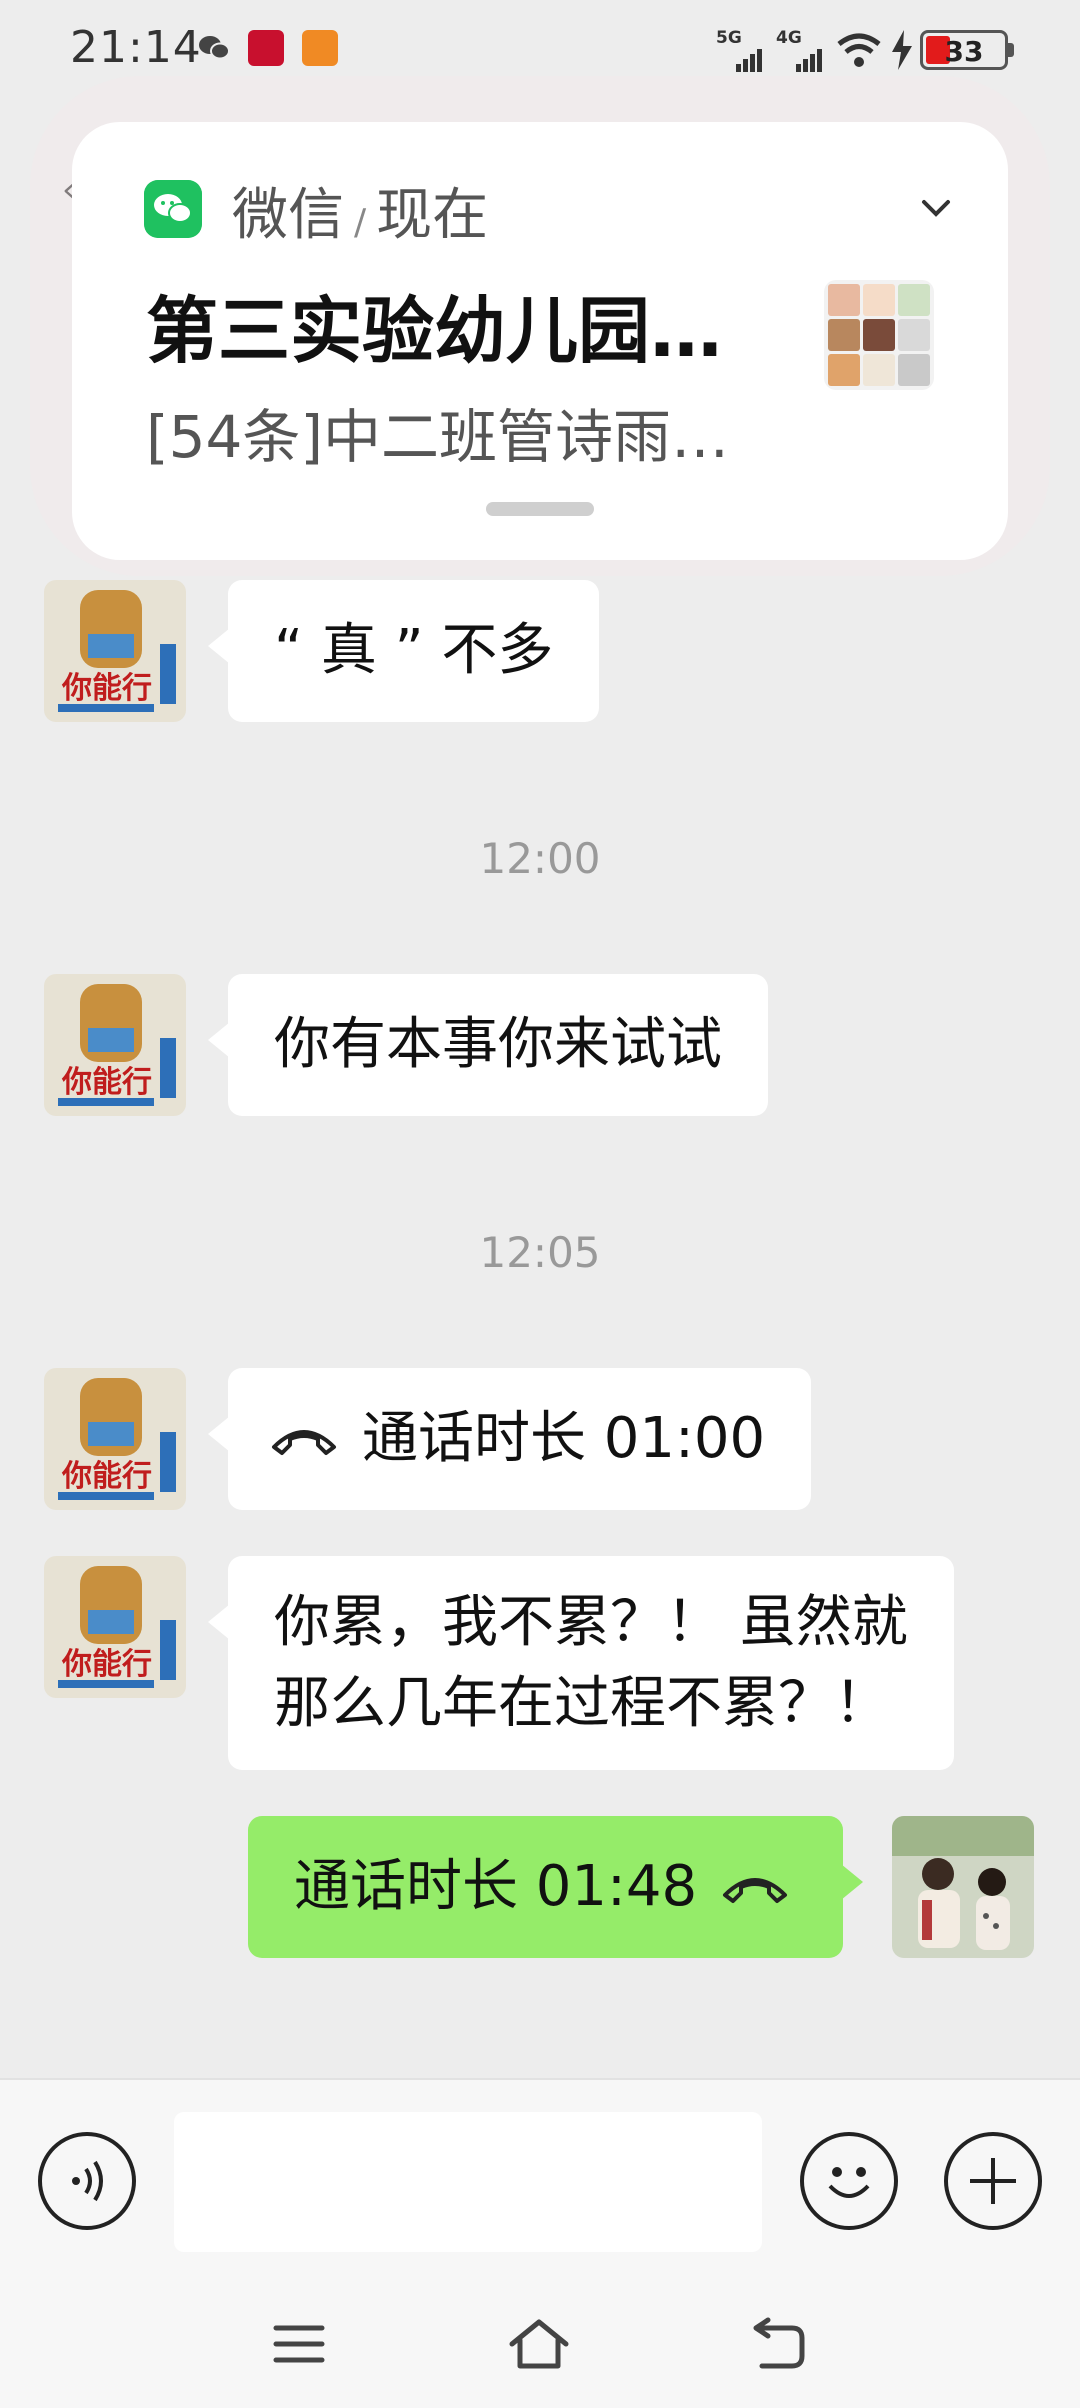  What do you see at coordinates (414, 651) in the screenshot?
I see `message-text: “ 真 ” 不多` at bounding box center [414, 651].